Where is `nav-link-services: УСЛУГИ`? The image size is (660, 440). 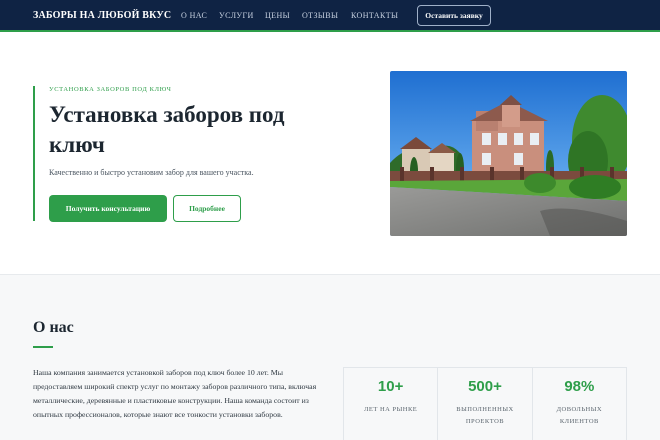 nav-link-services: УСЛУГИ is located at coordinates (236, 15).